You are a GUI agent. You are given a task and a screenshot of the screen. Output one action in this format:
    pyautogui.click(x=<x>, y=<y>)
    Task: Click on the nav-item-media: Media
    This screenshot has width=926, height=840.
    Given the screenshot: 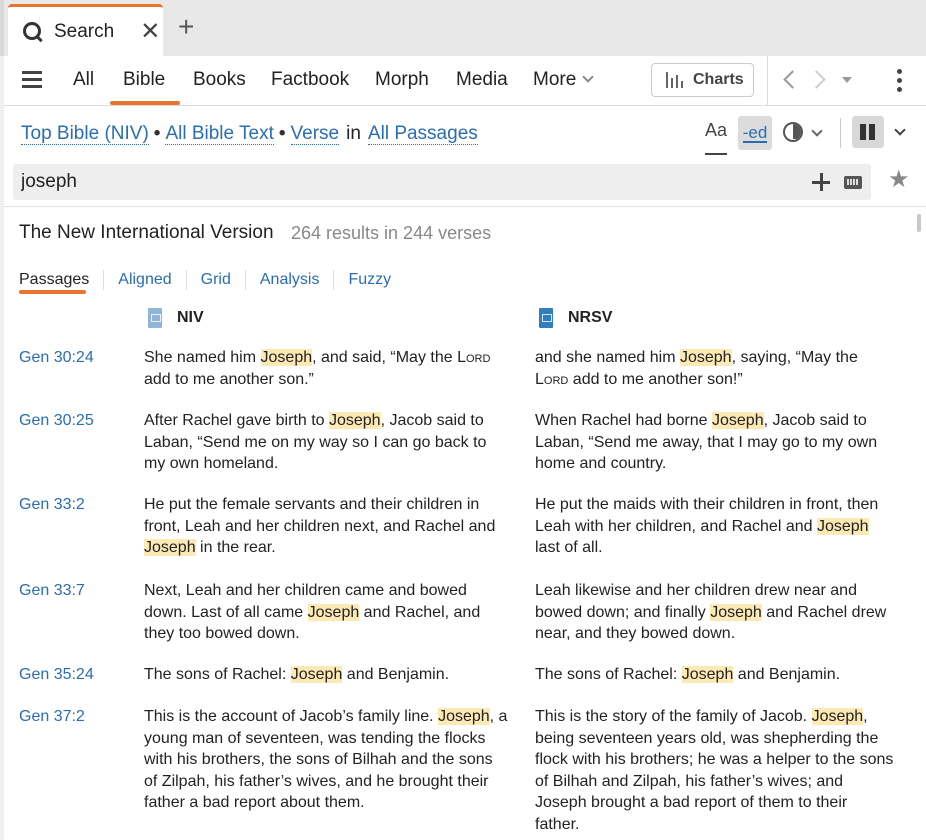 What is the action you would take?
    pyautogui.click(x=482, y=80)
    